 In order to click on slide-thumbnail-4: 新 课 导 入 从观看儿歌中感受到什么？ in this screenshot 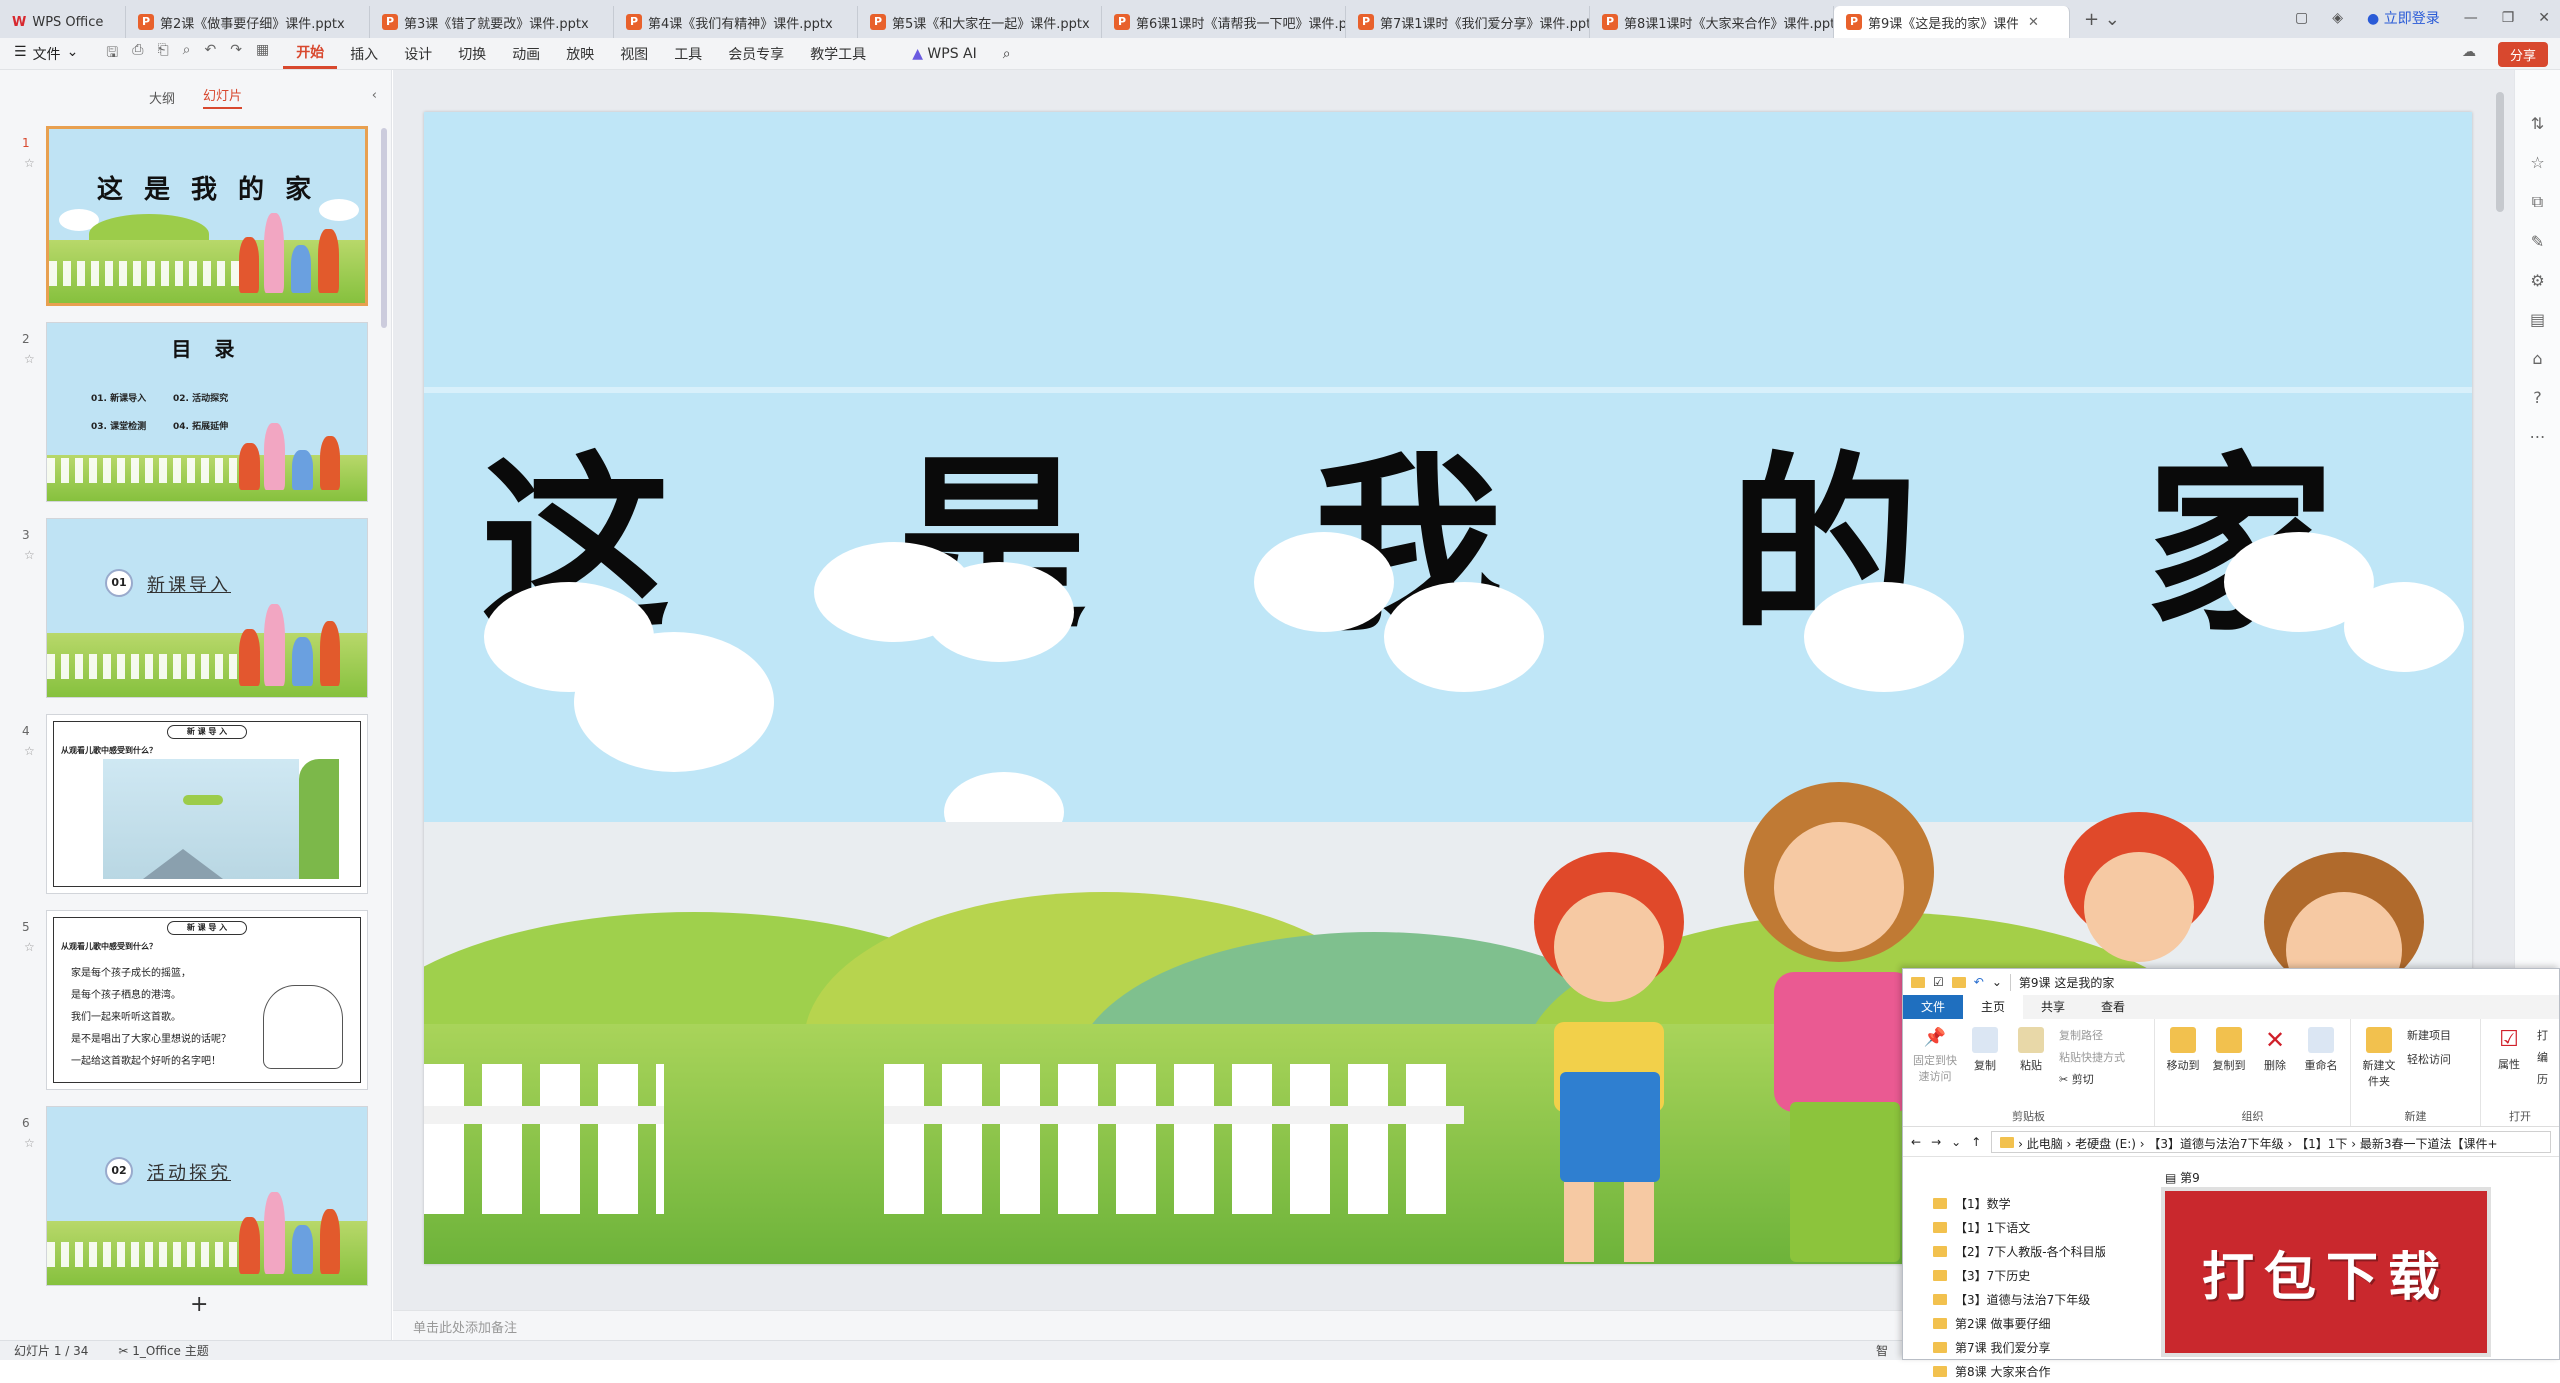, I will do `click(207, 804)`.